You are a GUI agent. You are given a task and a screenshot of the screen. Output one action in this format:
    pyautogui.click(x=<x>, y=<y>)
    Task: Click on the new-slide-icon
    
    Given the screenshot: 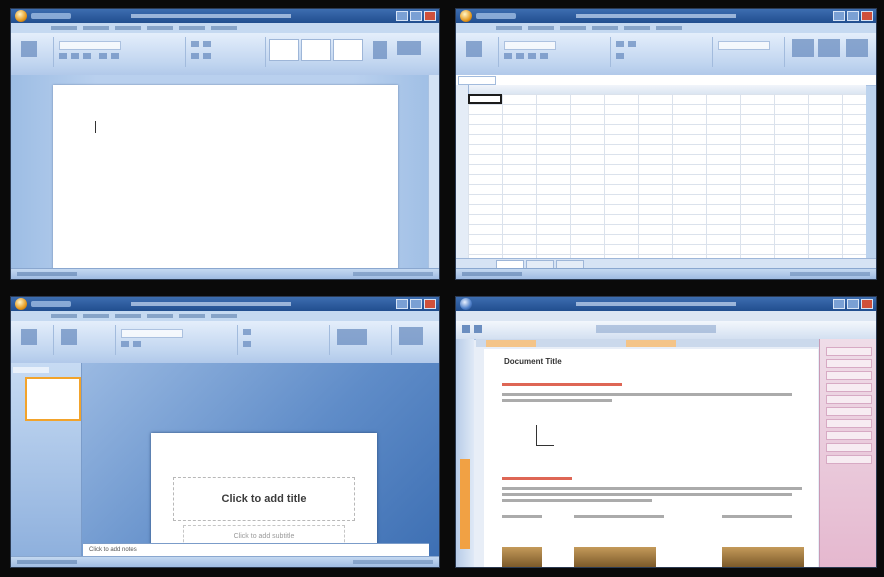 What is the action you would take?
    pyautogui.click(x=69, y=337)
    